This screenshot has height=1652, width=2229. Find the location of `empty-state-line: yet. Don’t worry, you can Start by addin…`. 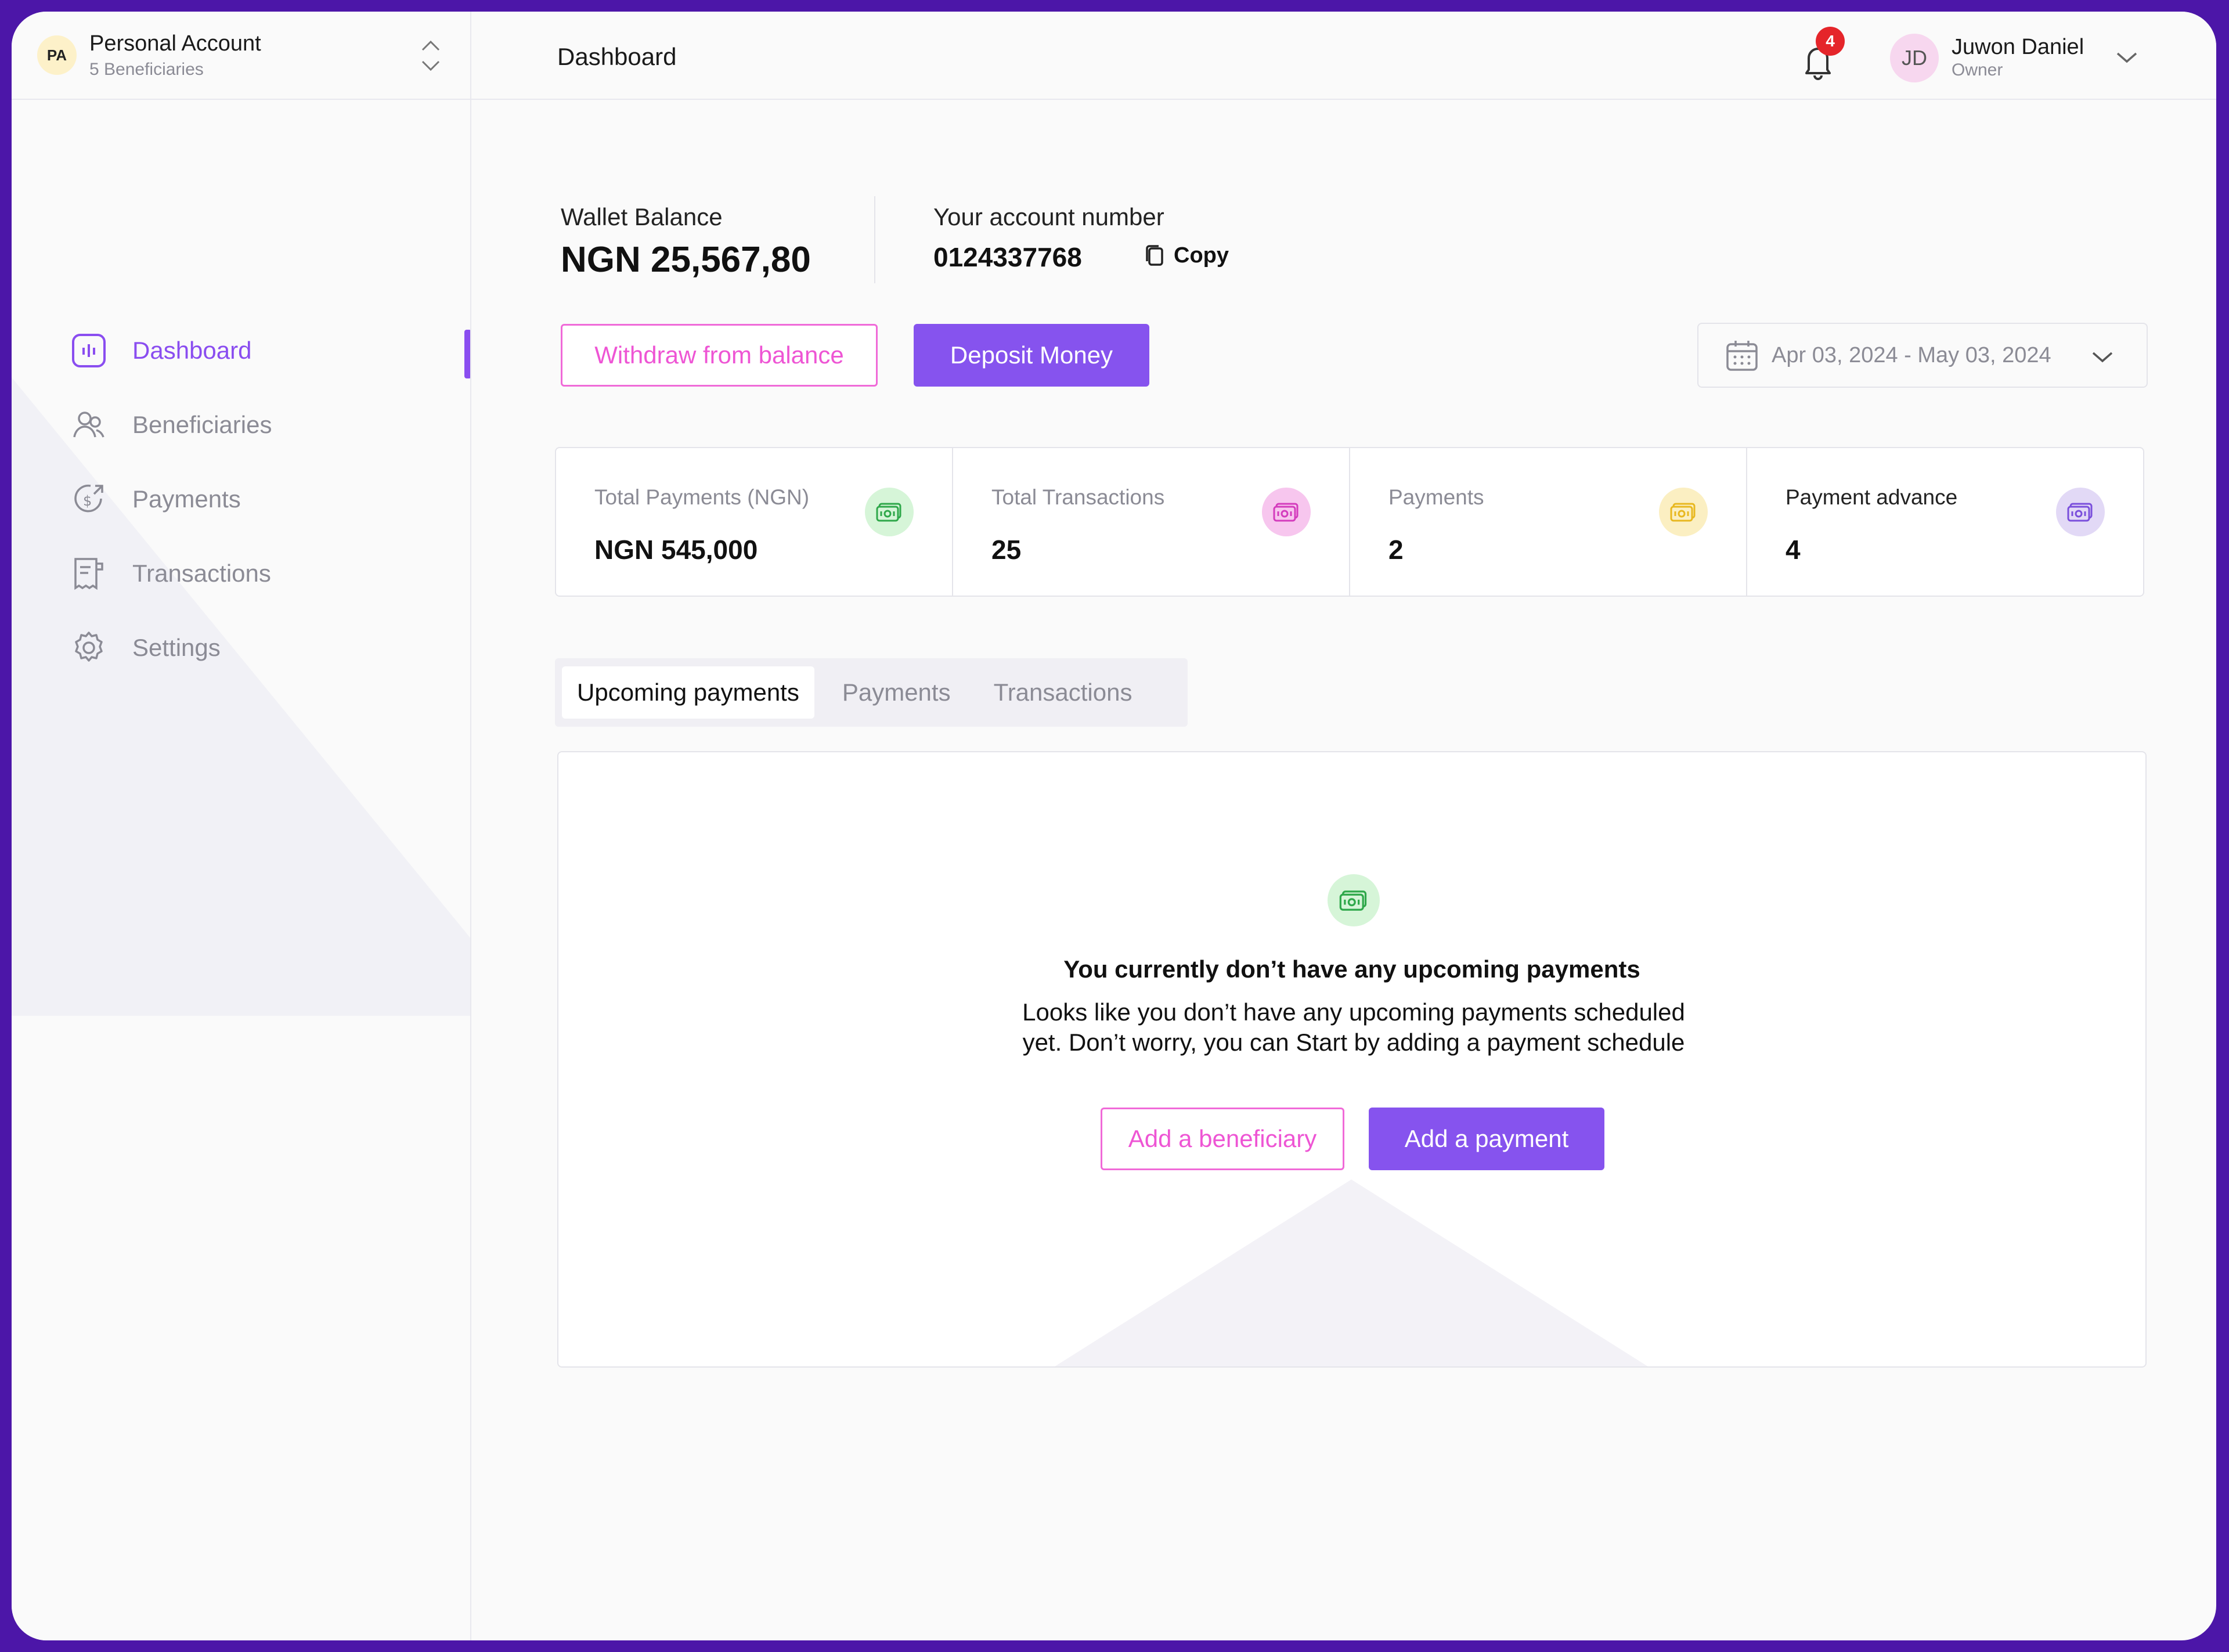

empty-state-line: yet. Don’t worry, you can Start by addin… is located at coordinates (1353, 1042).